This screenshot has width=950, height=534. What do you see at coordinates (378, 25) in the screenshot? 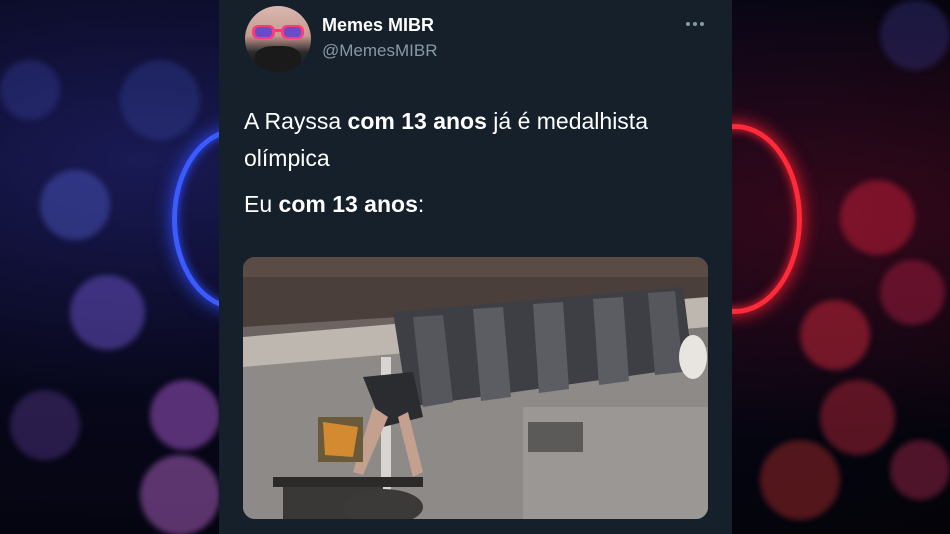
I see `display-name: Memes MIBR` at bounding box center [378, 25].